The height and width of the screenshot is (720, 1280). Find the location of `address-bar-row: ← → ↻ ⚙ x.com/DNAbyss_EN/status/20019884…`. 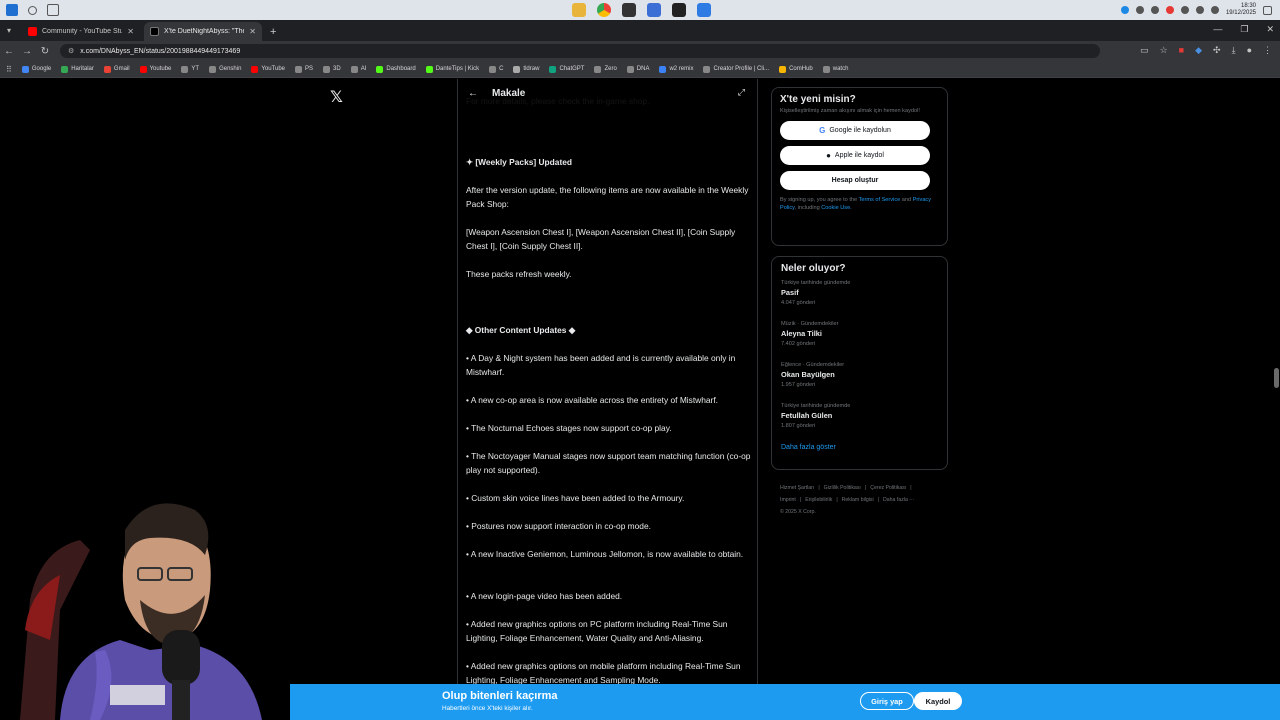

address-bar-row: ← → ↻ ⚙ x.com/DNAbyss_EN/status/20019884… is located at coordinates (640, 51).